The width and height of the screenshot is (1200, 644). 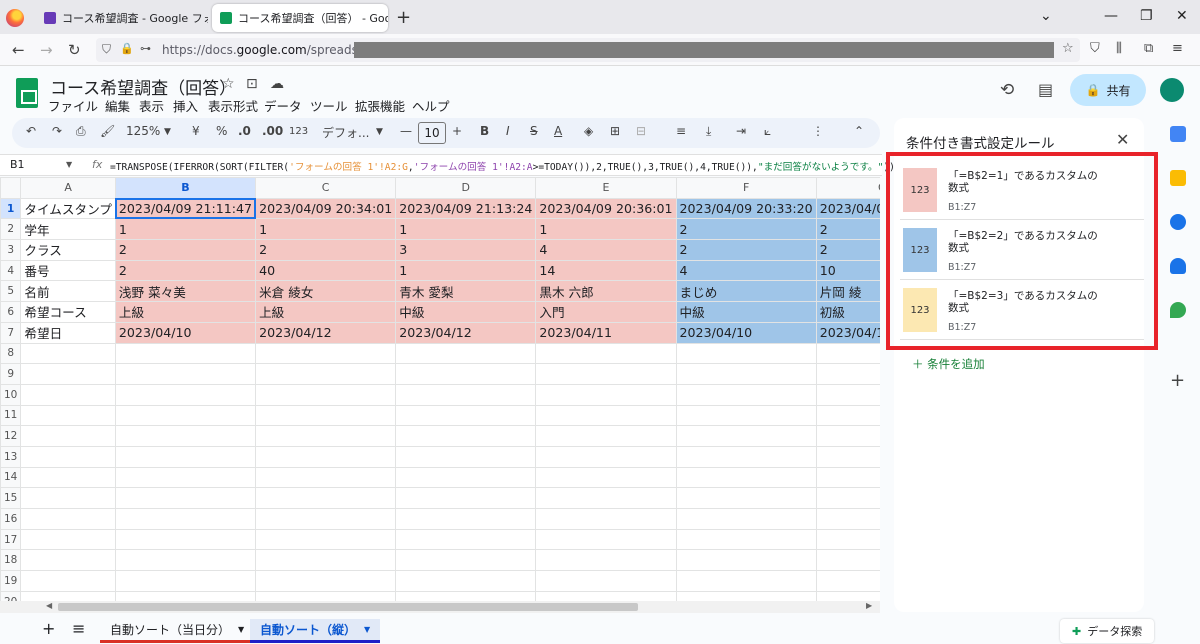 What do you see at coordinates (78, 628) in the screenshot?
I see `all-sheets-icon: ≡` at bounding box center [78, 628].